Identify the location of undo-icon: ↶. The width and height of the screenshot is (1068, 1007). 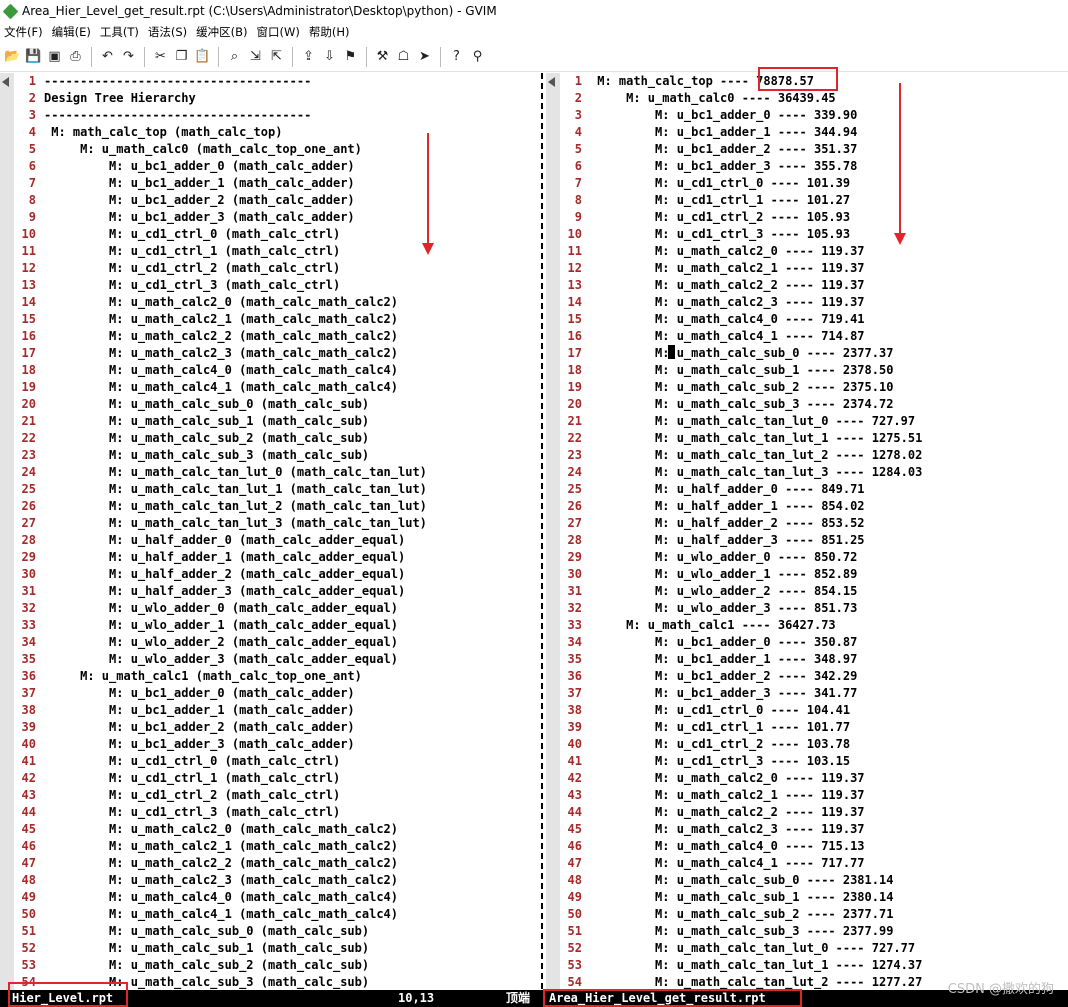
(107, 57).